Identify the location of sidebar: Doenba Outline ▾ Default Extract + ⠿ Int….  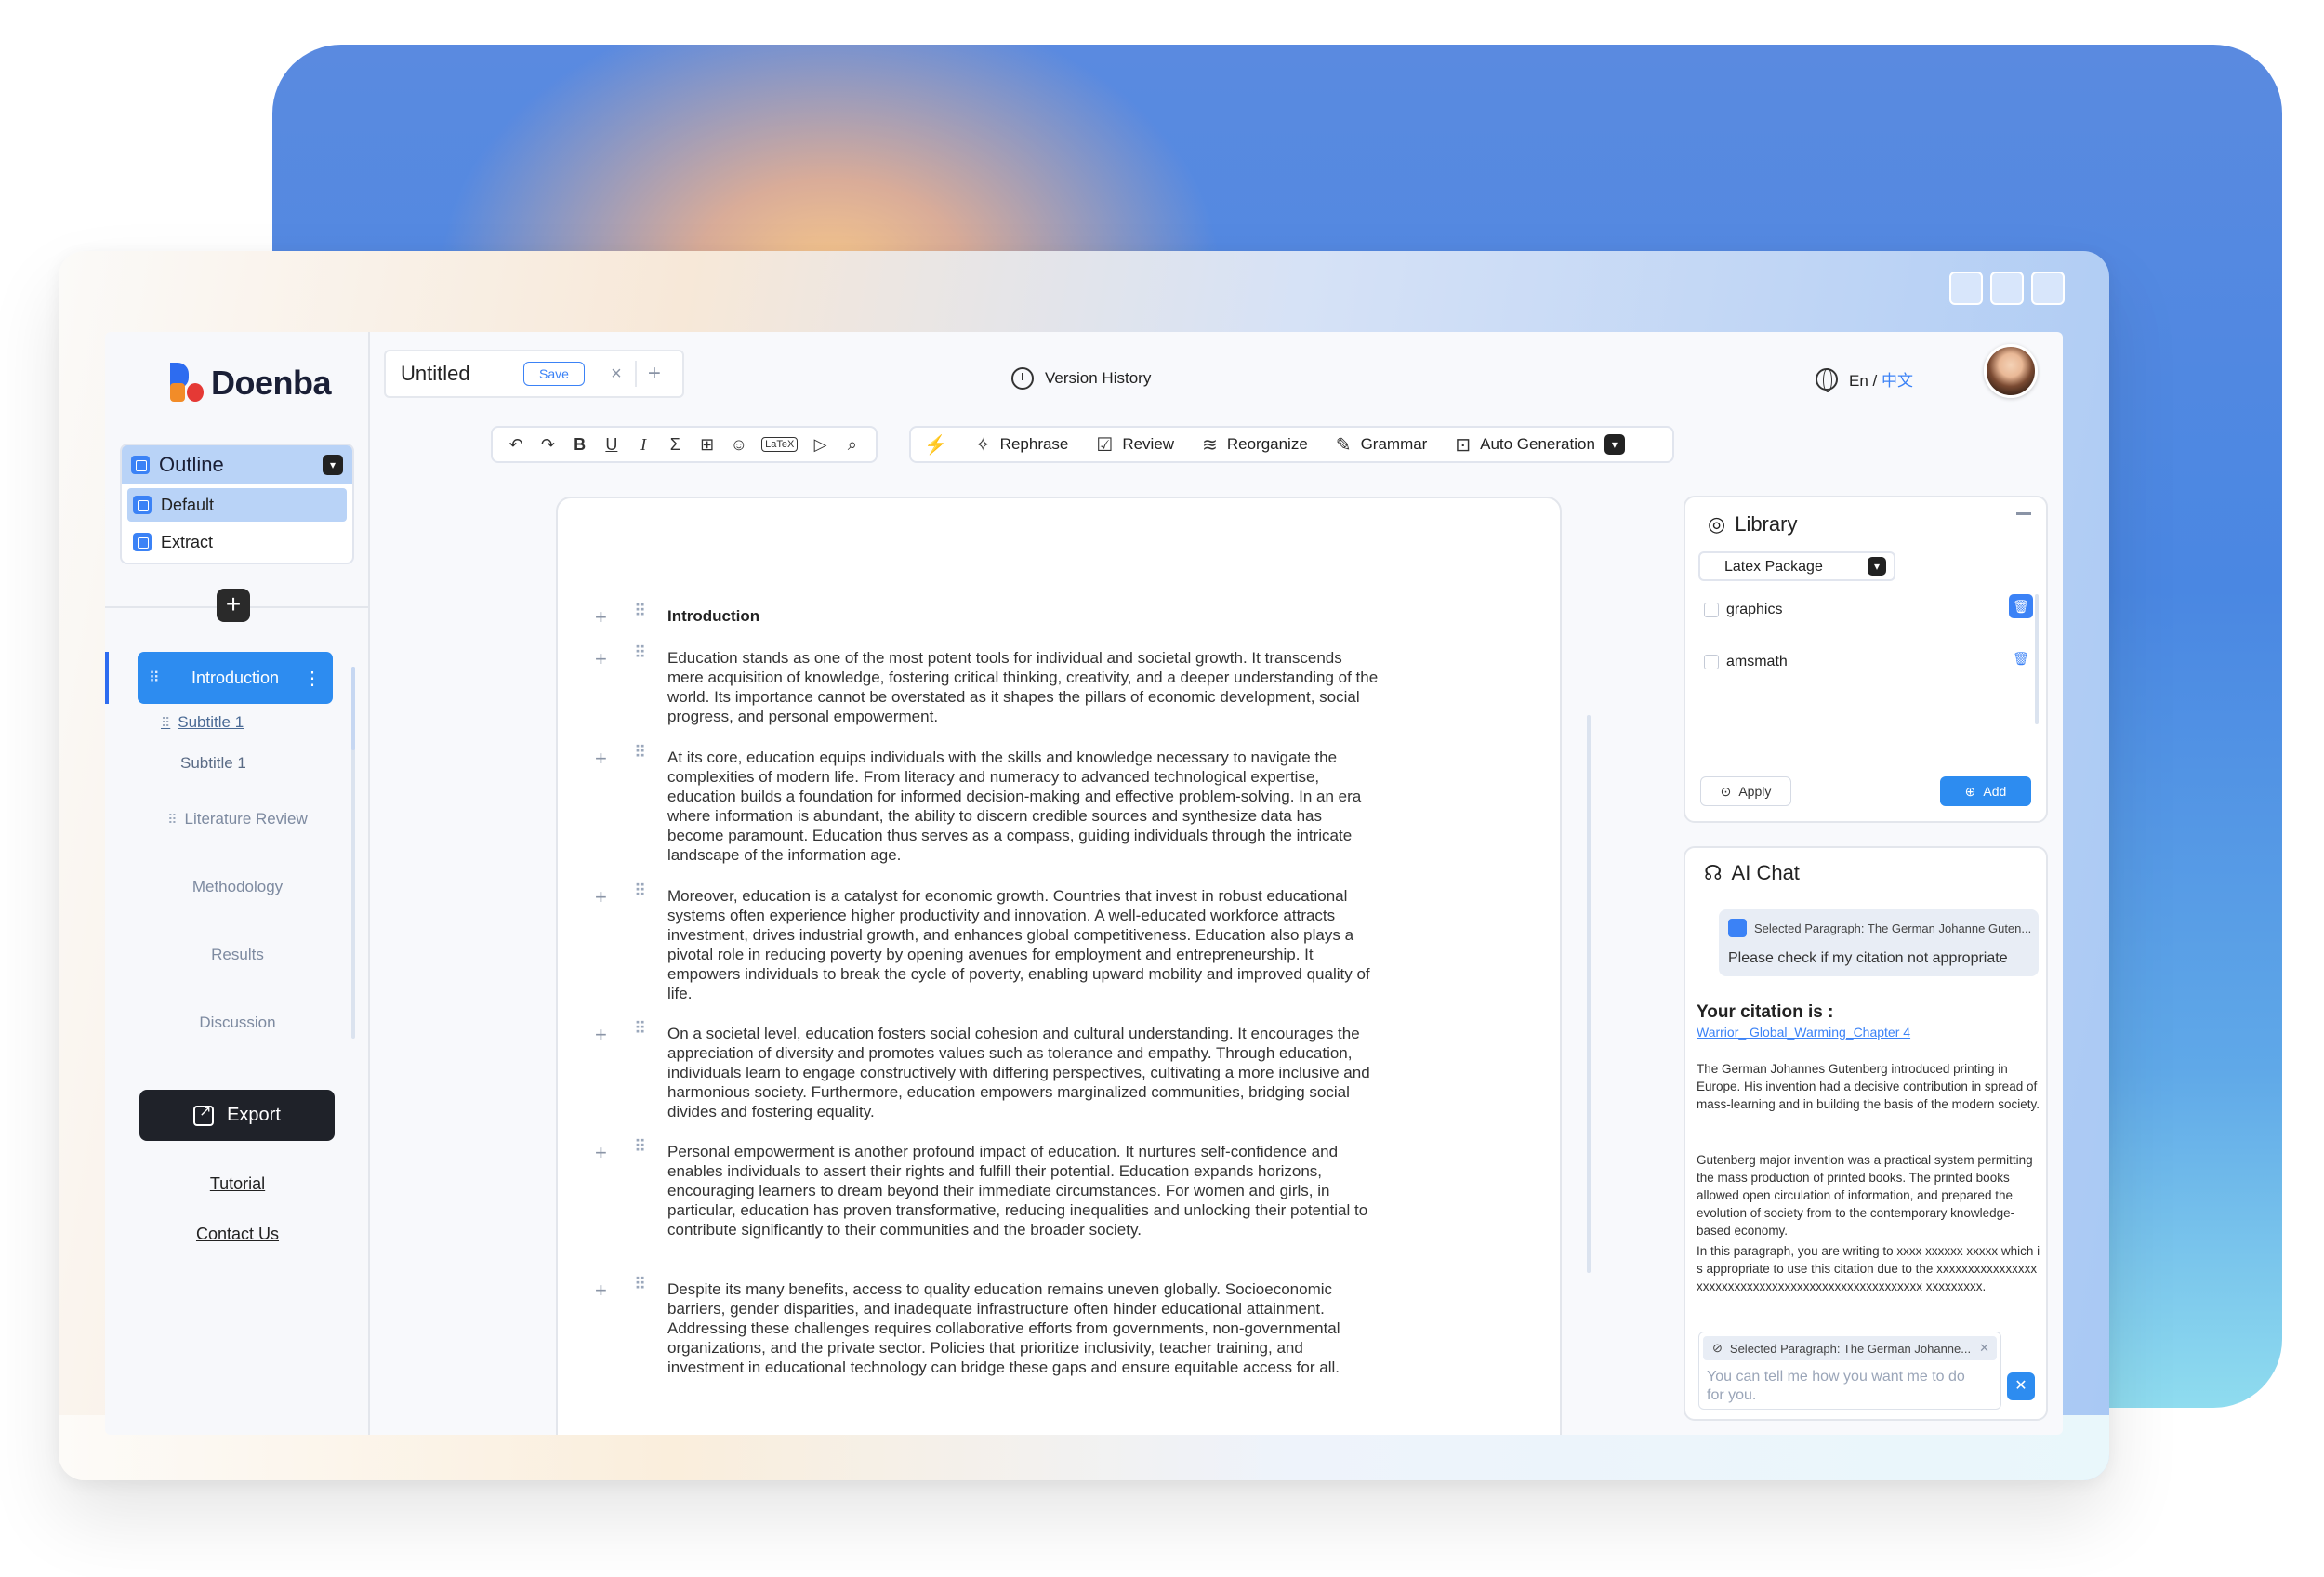
(237, 883).